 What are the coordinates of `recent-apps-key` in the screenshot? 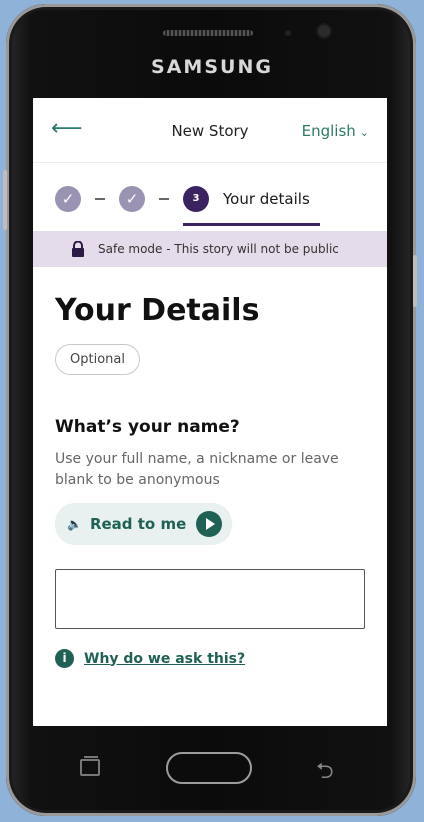 It's located at (90, 766).